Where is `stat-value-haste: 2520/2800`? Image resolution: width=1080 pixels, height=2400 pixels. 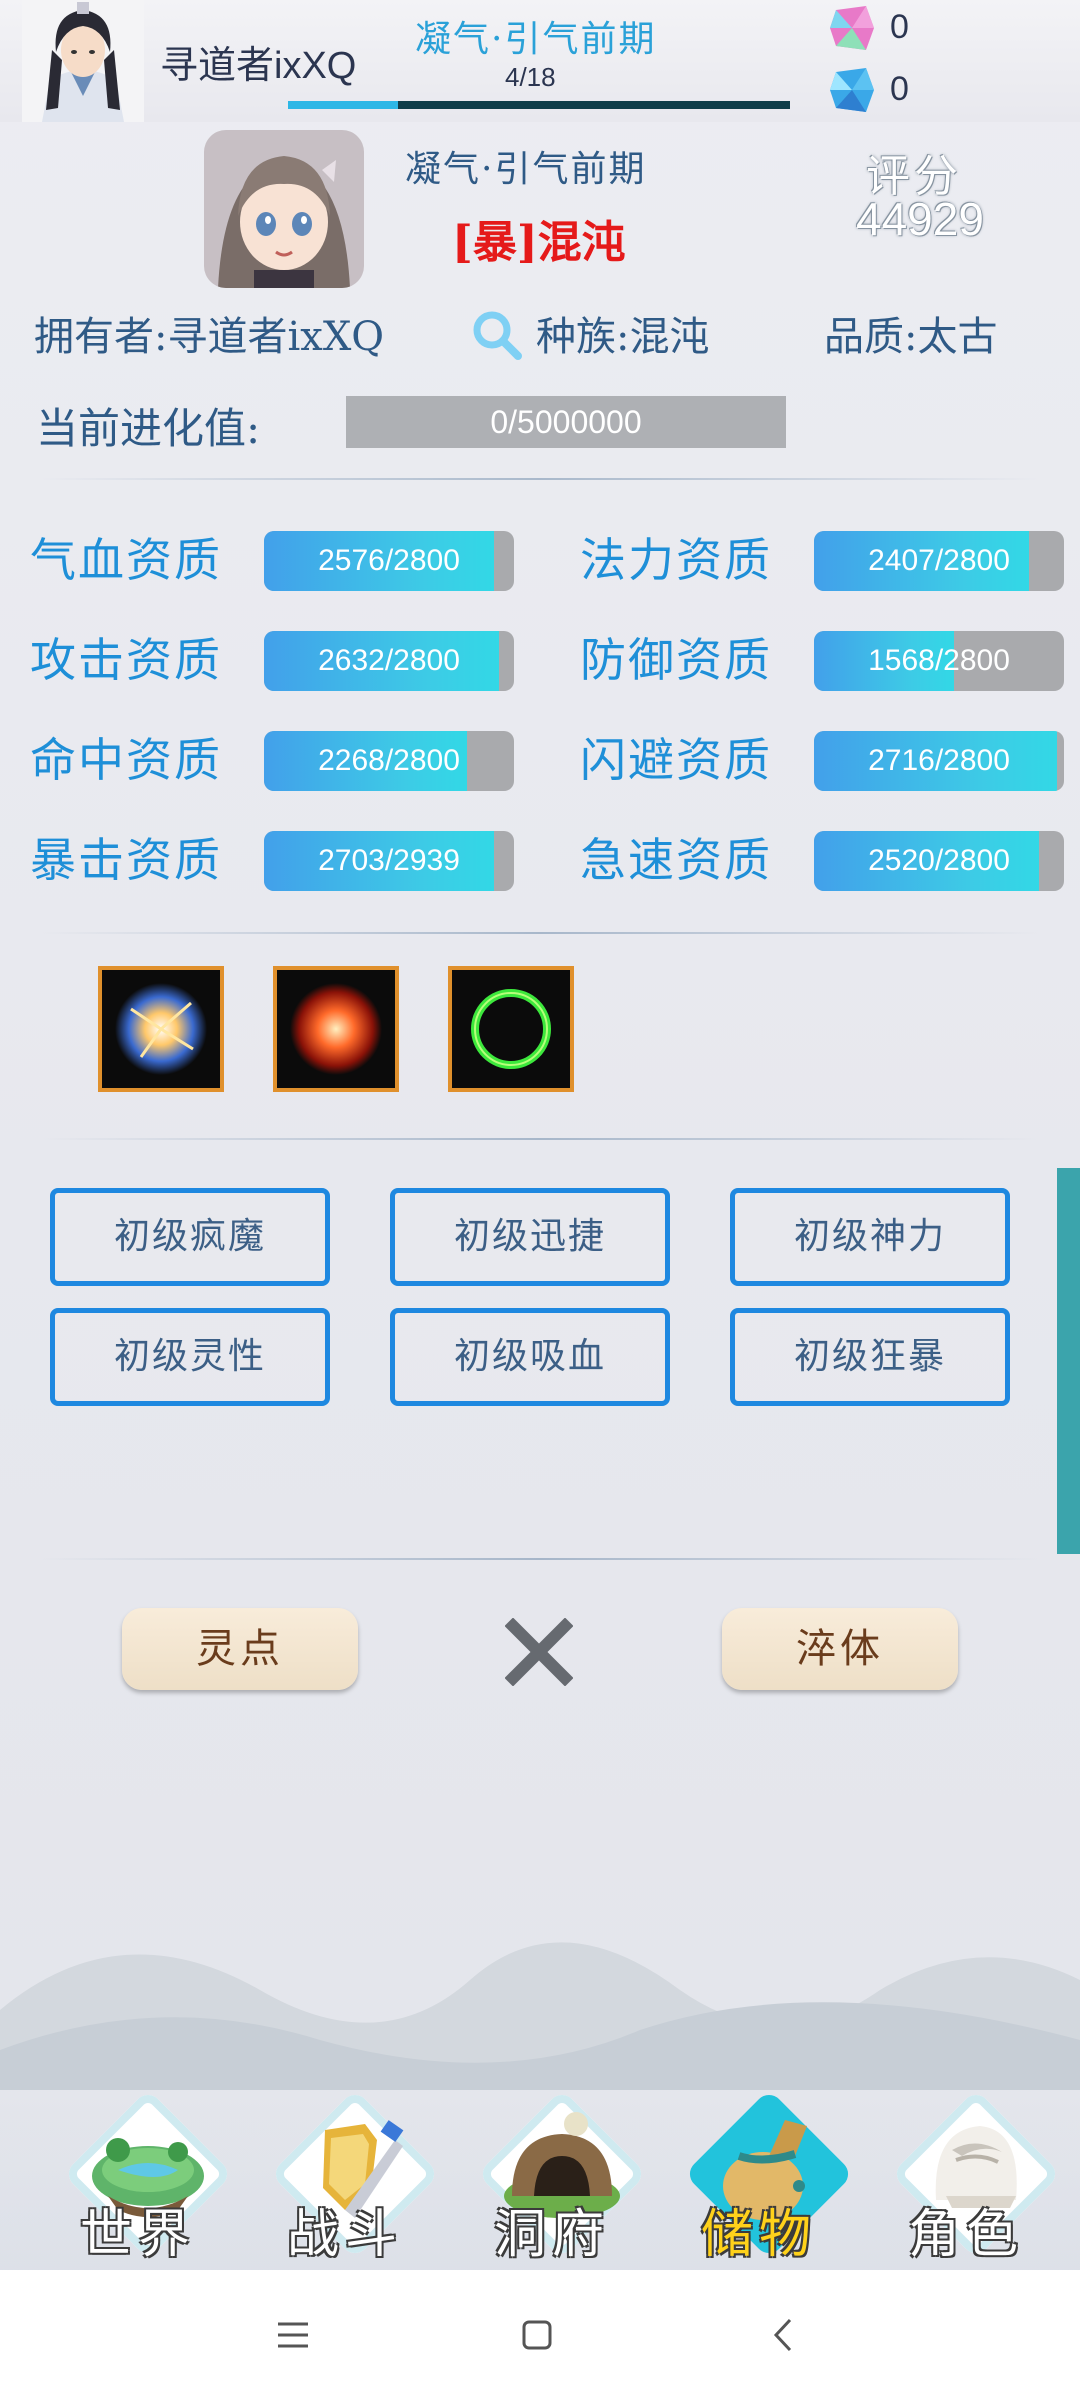
stat-value-haste: 2520/2800 is located at coordinates (939, 860).